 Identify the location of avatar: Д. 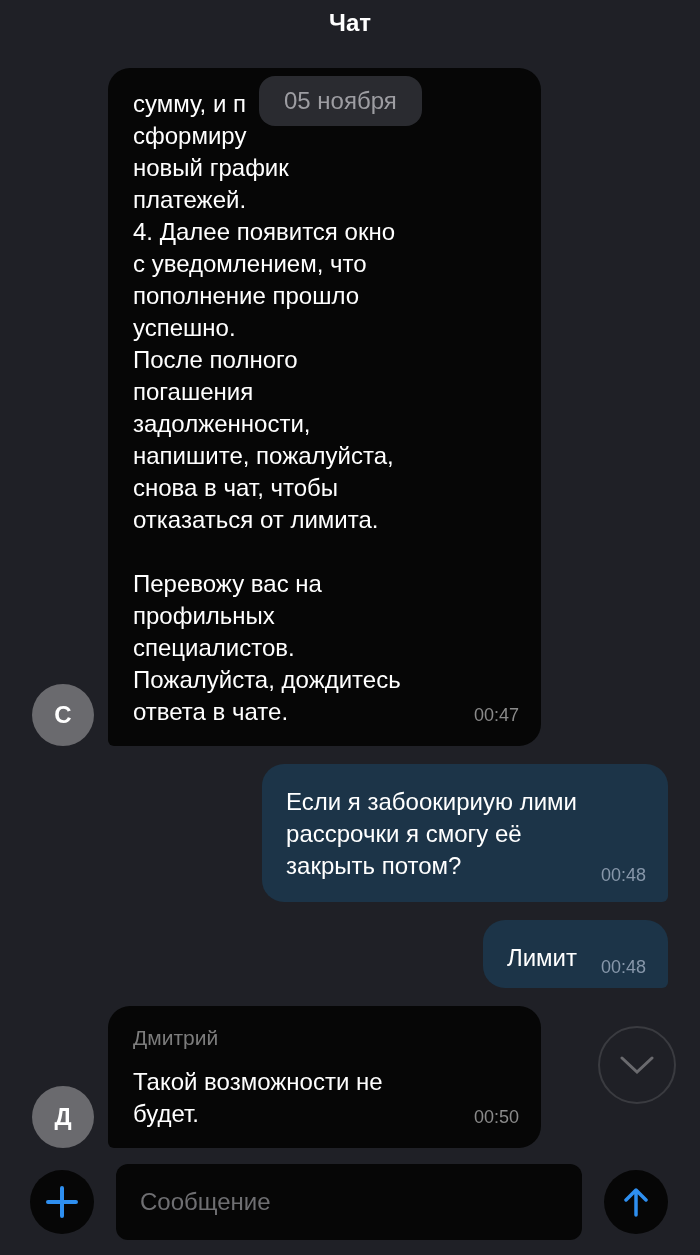
(63, 1117).